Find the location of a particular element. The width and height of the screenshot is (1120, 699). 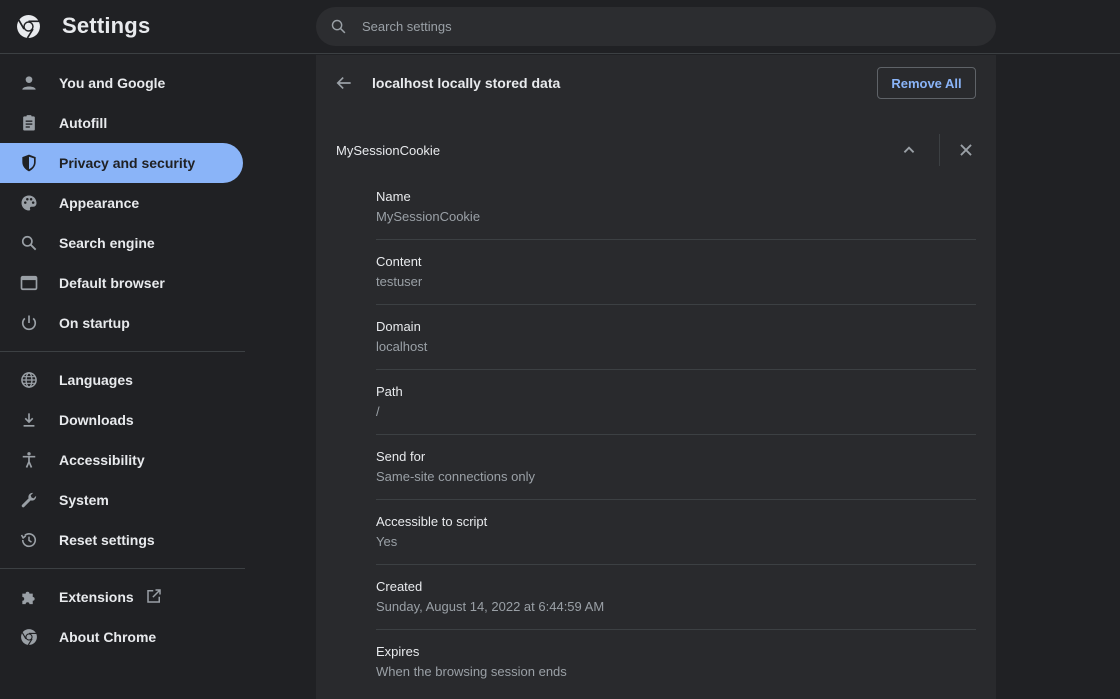

field-label: Name is located at coordinates (393, 196).